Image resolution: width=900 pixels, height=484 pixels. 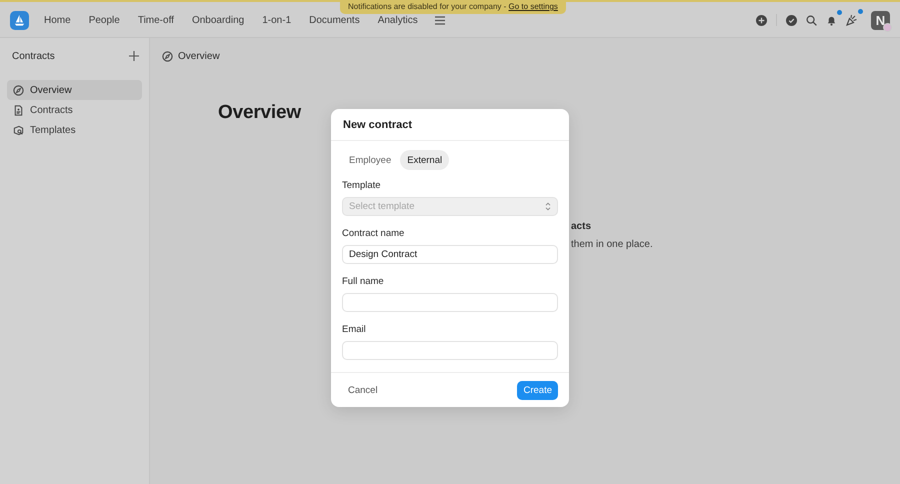 What do you see at coordinates (428, 6) in the screenshot?
I see `banner-text: Notifications are disabled for your company -` at bounding box center [428, 6].